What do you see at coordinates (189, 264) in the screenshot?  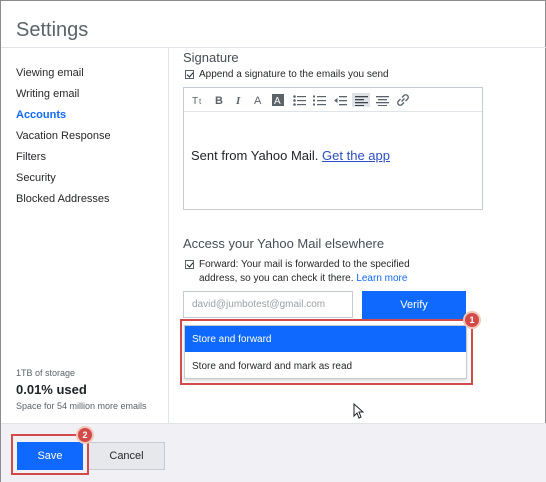 I see `forward-checkbox` at bounding box center [189, 264].